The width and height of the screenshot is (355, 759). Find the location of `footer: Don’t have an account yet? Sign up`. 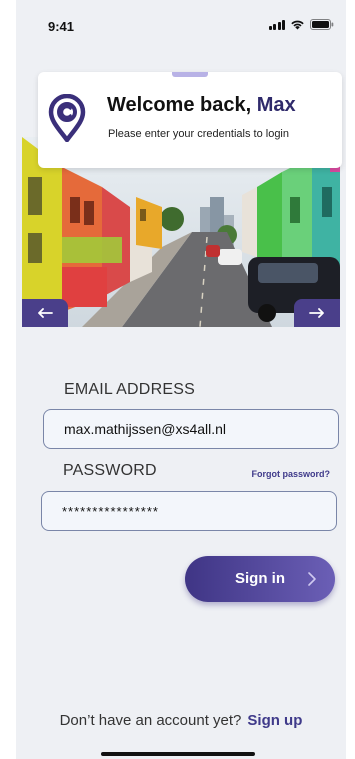

footer: Don’t have an account yet? Sign up is located at coordinates (181, 720).